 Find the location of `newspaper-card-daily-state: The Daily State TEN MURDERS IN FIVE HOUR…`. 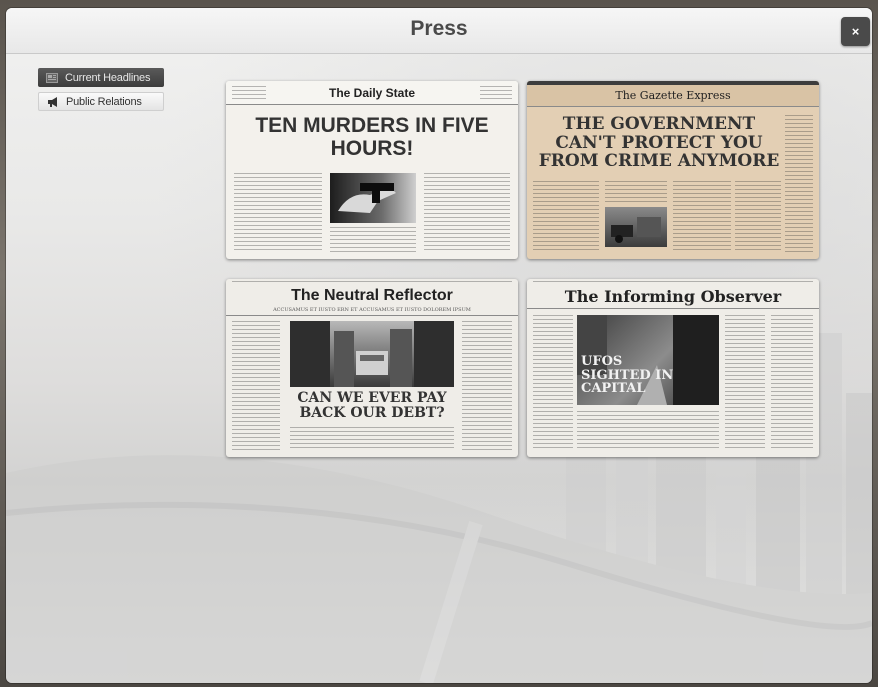

newspaper-card-daily-state: The Daily State TEN MURDERS IN FIVE HOUR… is located at coordinates (372, 170).